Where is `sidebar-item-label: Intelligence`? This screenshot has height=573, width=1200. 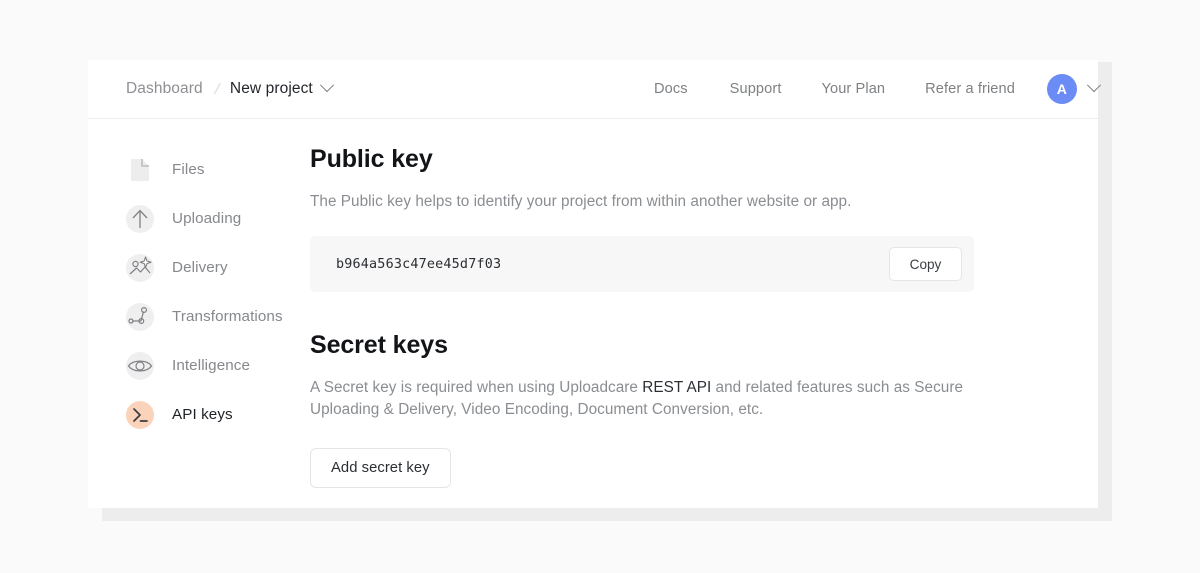 sidebar-item-label: Intelligence is located at coordinates (211, 365).